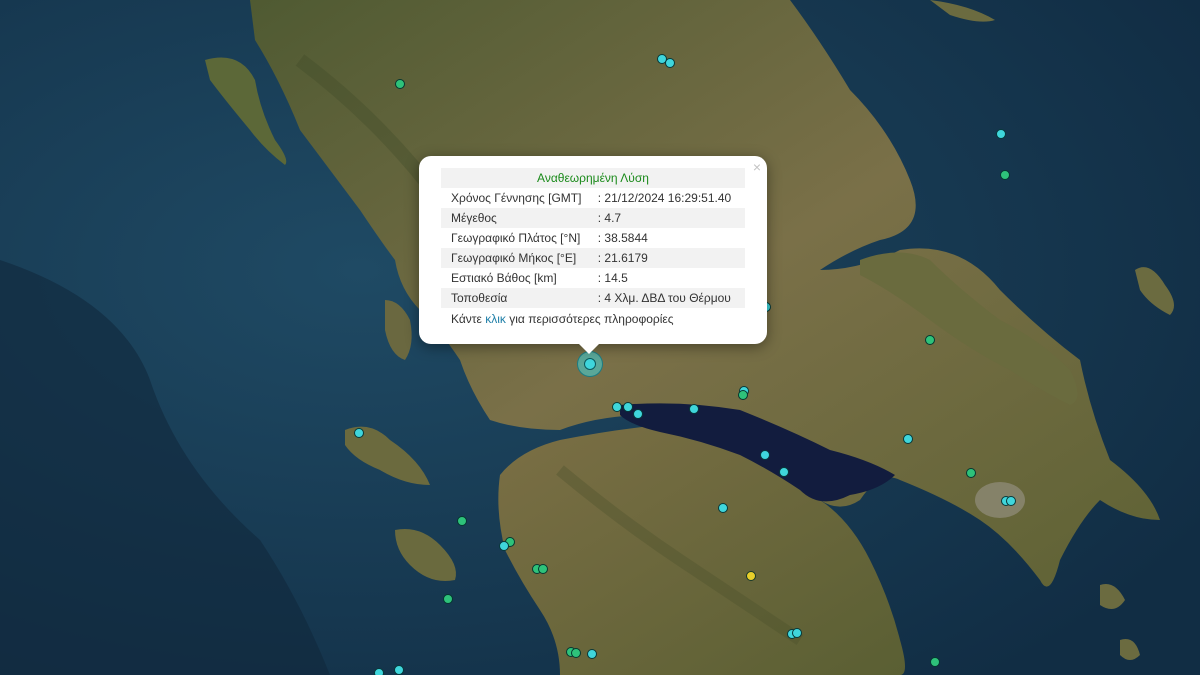 The height and width of the screenshot is (675, 1200). What do you see at coordinates (589, 349) in the screenshot?
I see `popup-tip` at bounding box center [589, 349].